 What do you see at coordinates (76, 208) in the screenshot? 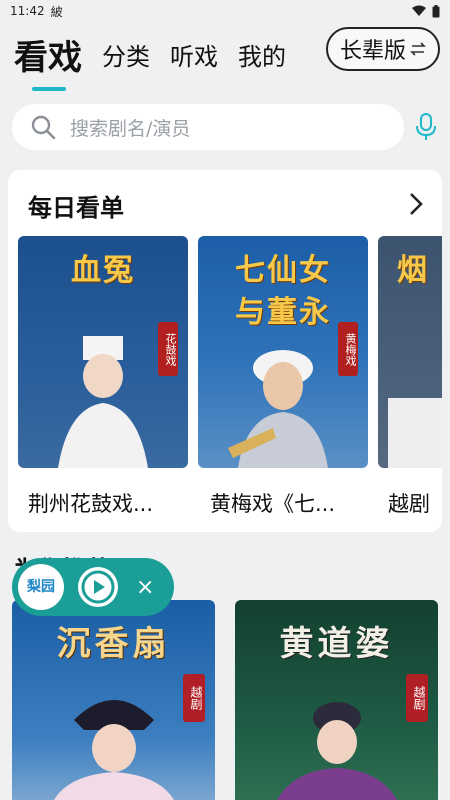
I see `daily-title: 每日看单` at bounding box center [76, 208].